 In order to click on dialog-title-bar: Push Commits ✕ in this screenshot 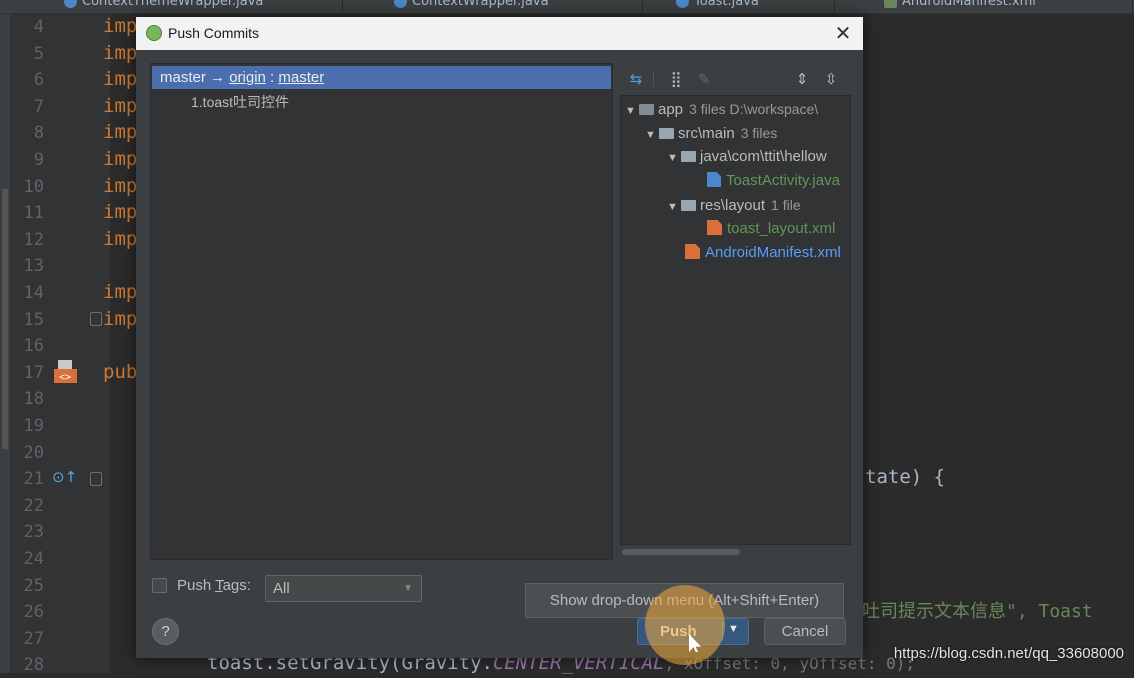, I will do `click(499, 33)`.